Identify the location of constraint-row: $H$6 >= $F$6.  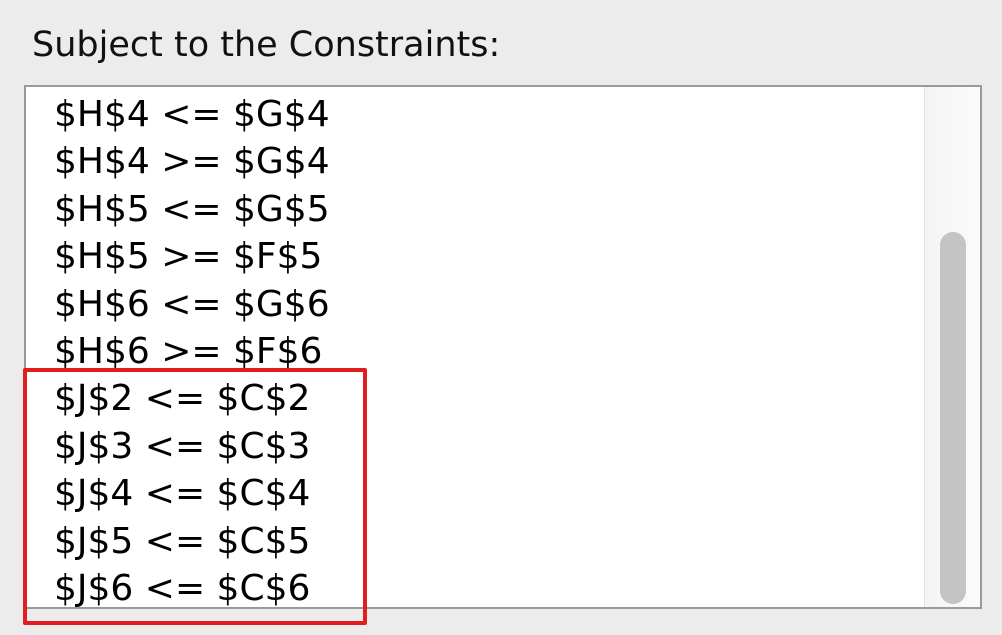
(473, 351).